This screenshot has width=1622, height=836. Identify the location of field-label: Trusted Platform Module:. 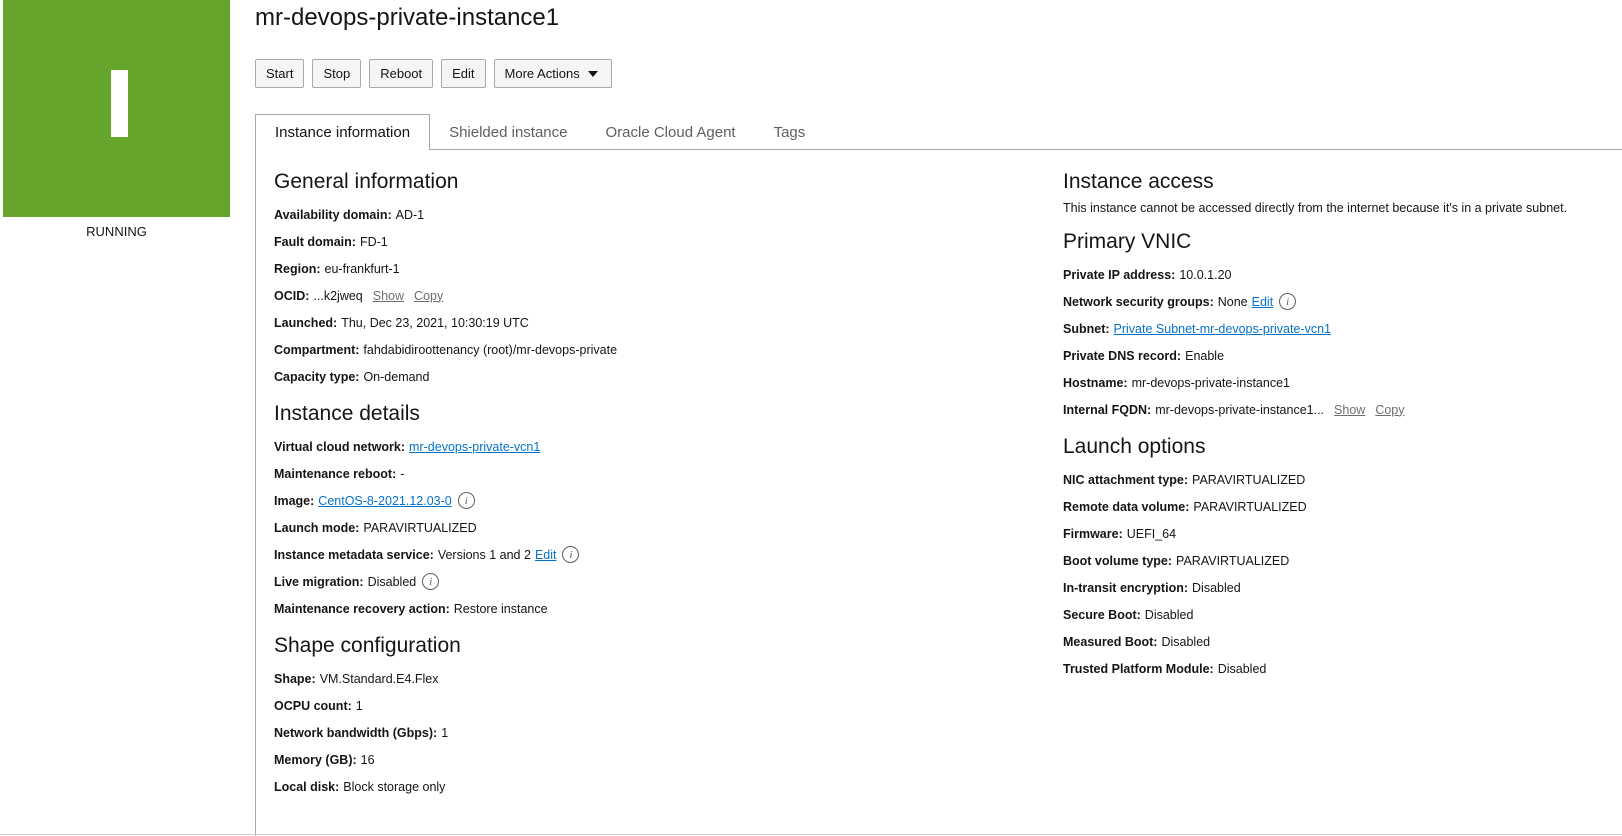
(1138, 668).